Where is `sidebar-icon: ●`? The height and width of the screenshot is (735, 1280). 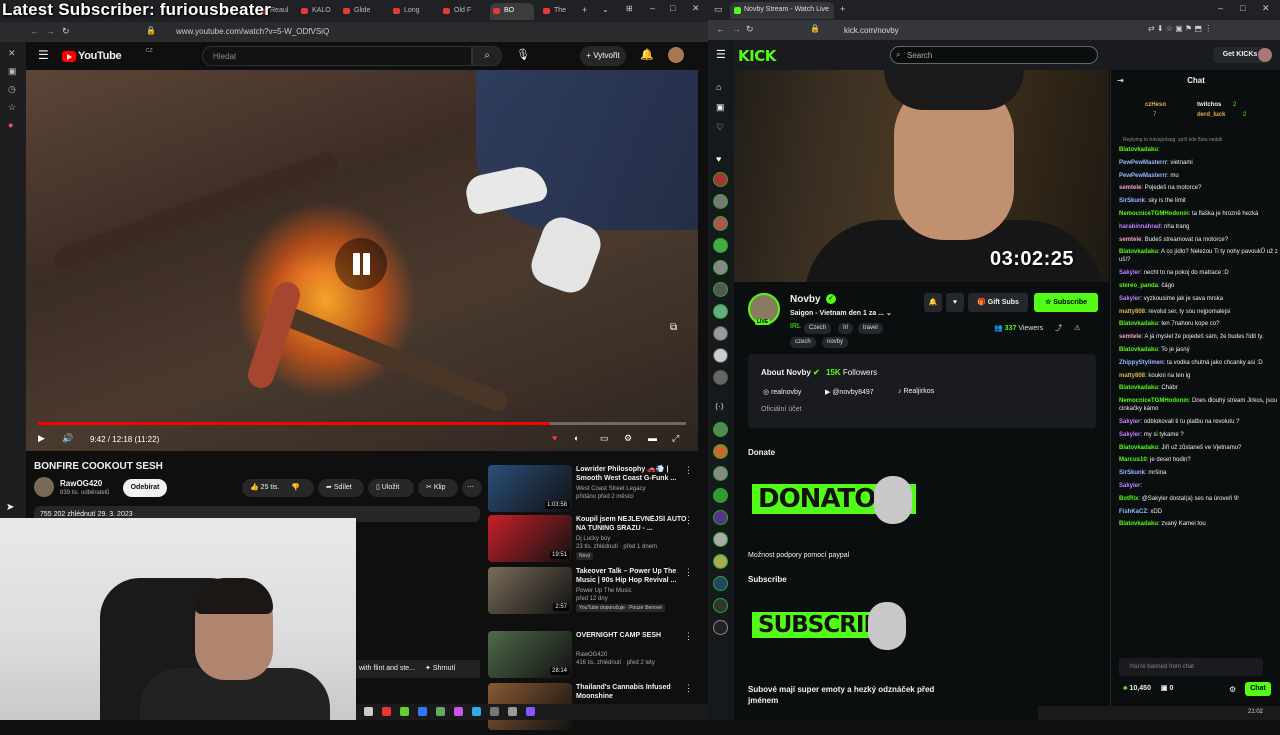
sidebar-icon: ● is located at coordinates (10, 125).